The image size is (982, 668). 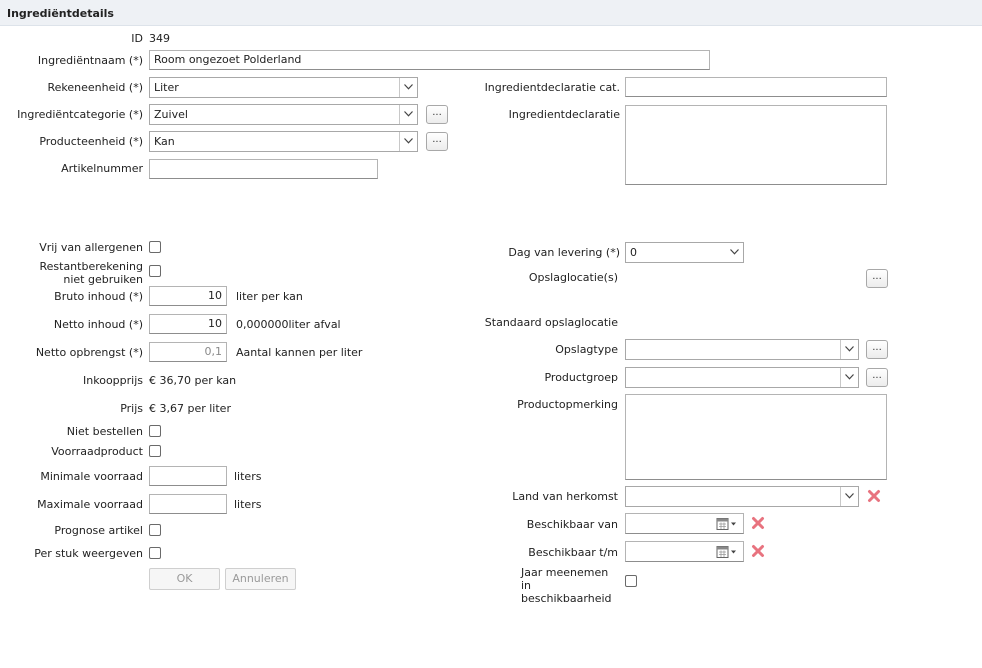 What do you see at coordinates (188, 296) in the screenshot?
I see `bruto-input: 10` at bounding box center [188, 296].